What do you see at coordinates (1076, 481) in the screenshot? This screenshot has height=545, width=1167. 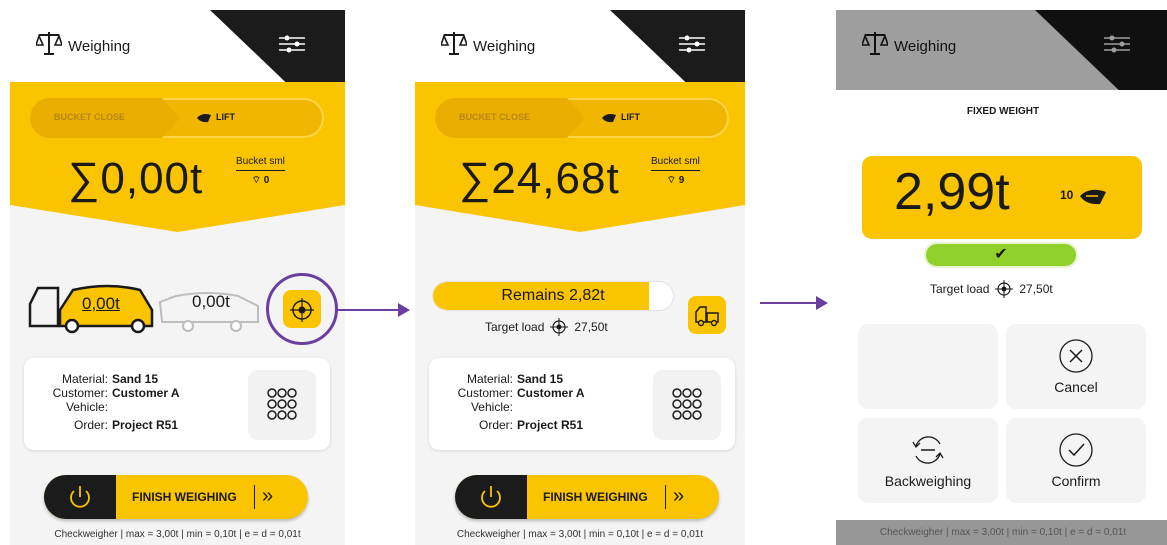 I see `confirm-label: Confirm` at bounding box center [1076, 481].